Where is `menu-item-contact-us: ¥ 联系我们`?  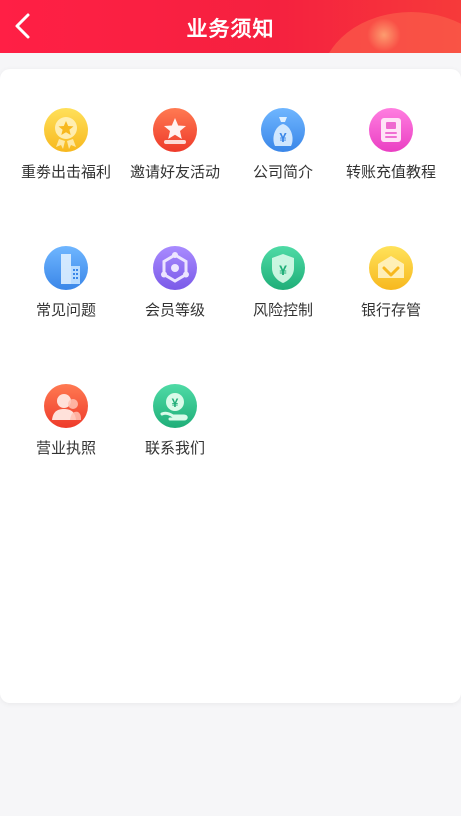 menu-item-contact-us: ¥ 联系我们 is located at coordinates (175, 424).